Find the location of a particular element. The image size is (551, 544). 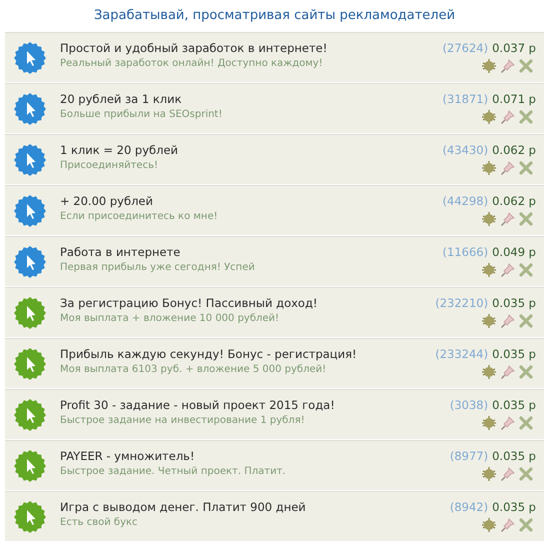

ad-row: Простой и удобный заработок в интернете! Реальный заработок онлайн! Доступно каждому! (27624) 0.037 р is located at coordinates (274, 57).